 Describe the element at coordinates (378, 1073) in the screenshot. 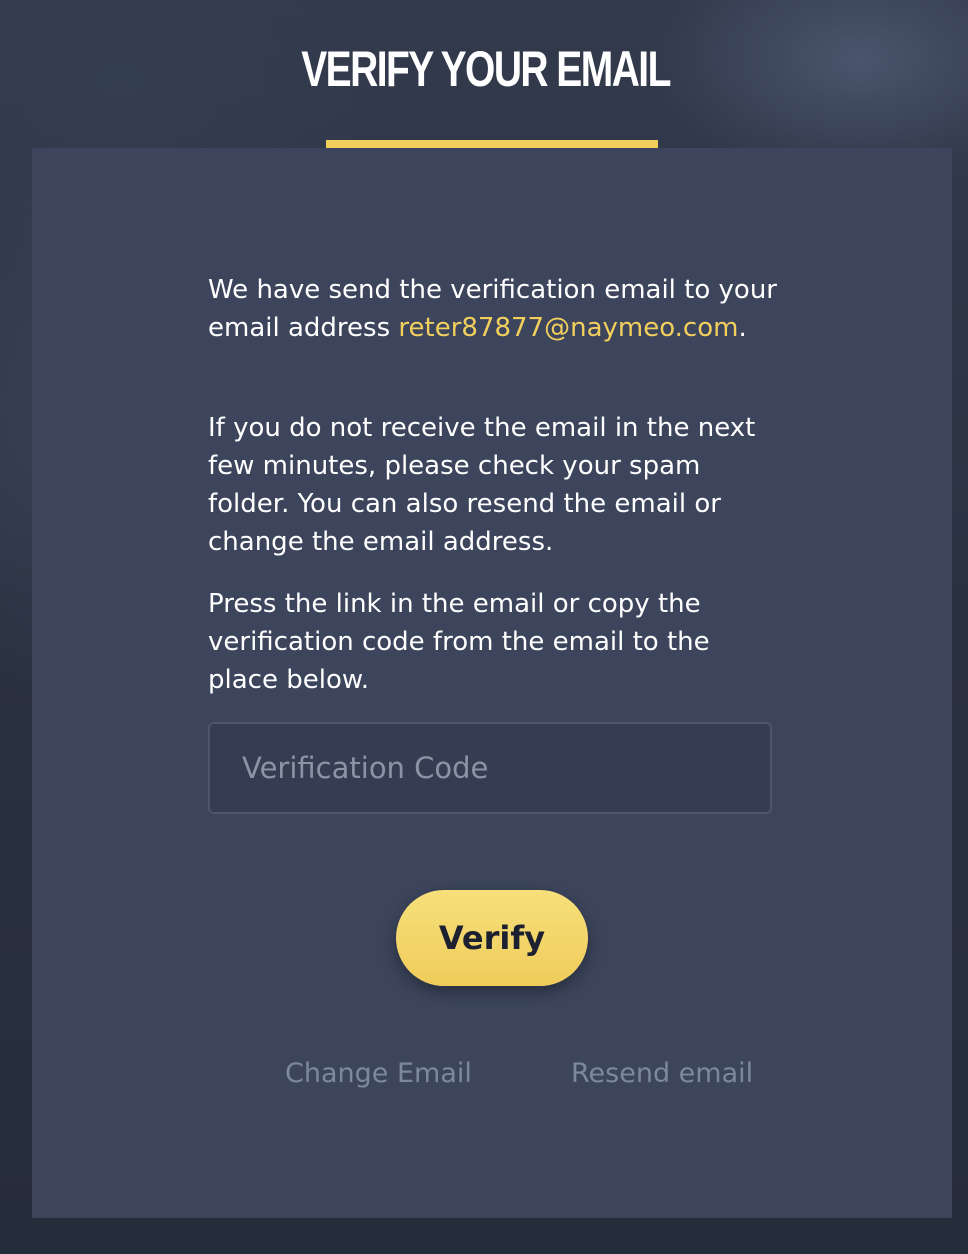

I see `change-email-link: Change Email` at that location.